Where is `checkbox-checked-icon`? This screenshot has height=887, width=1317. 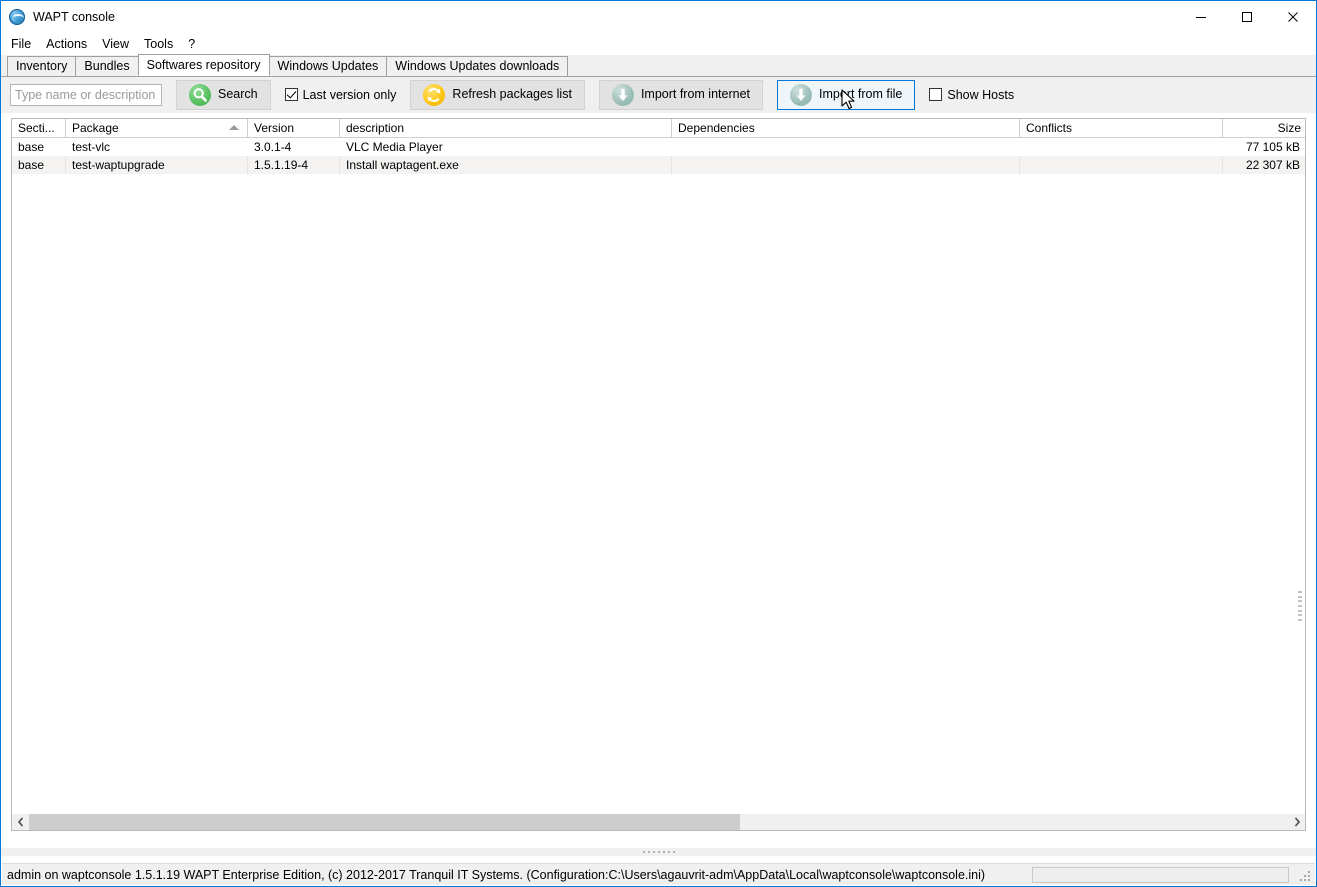 checkbox-checked-icon is located at coordinates (291, 94).